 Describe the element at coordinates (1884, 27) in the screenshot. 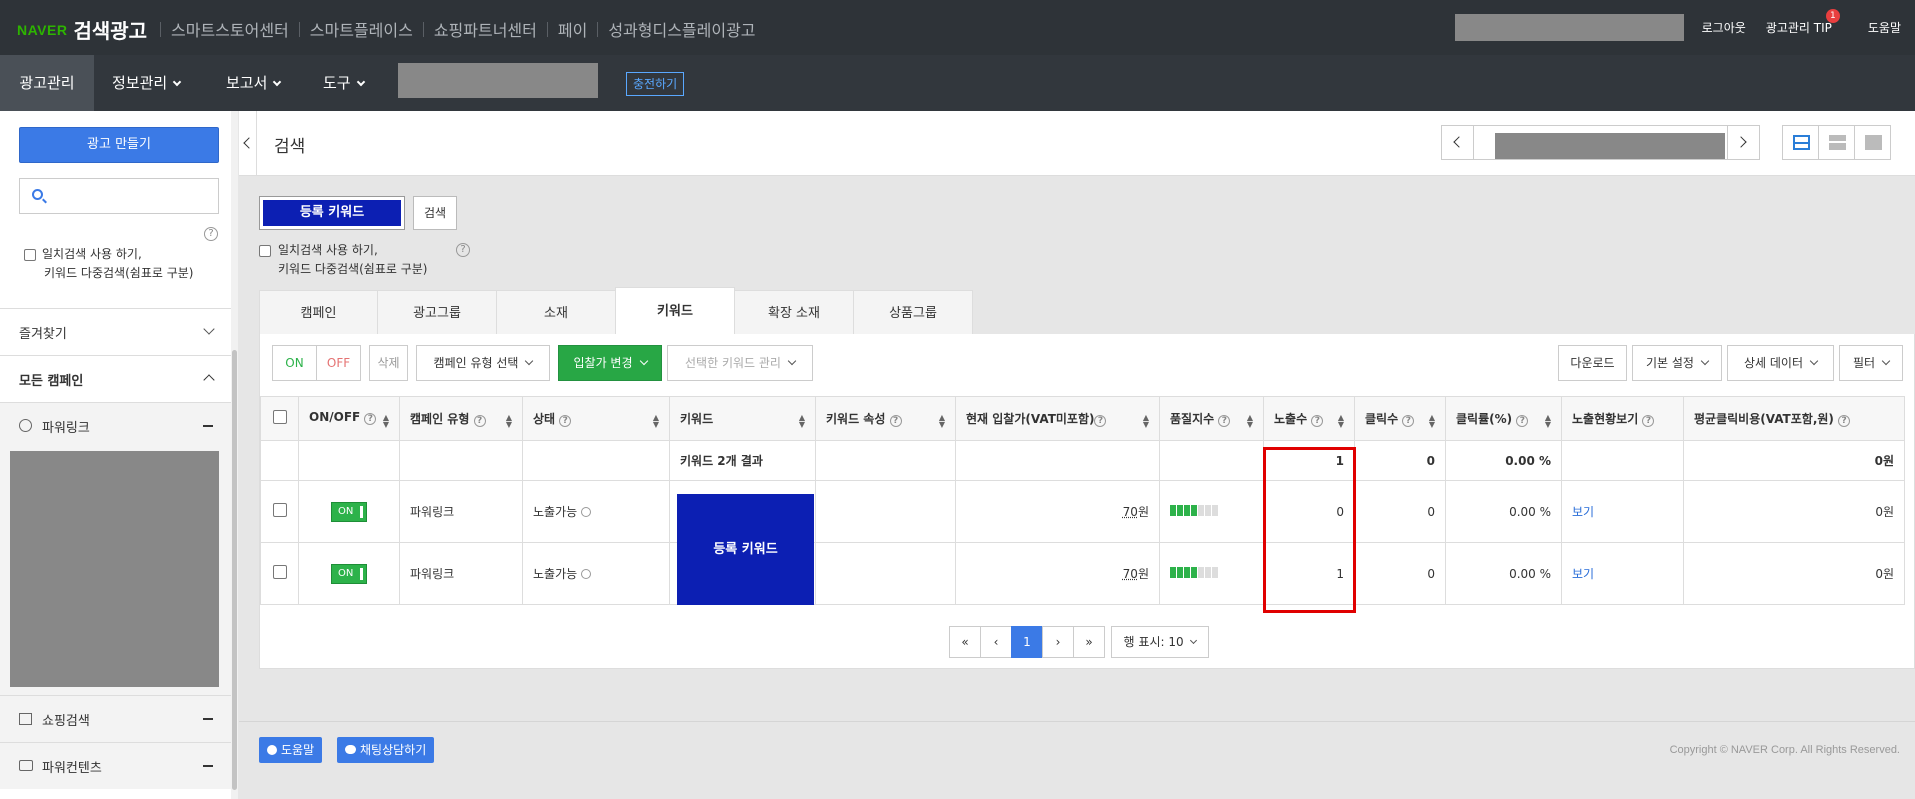

I see `help-link: 도움말` at that location.